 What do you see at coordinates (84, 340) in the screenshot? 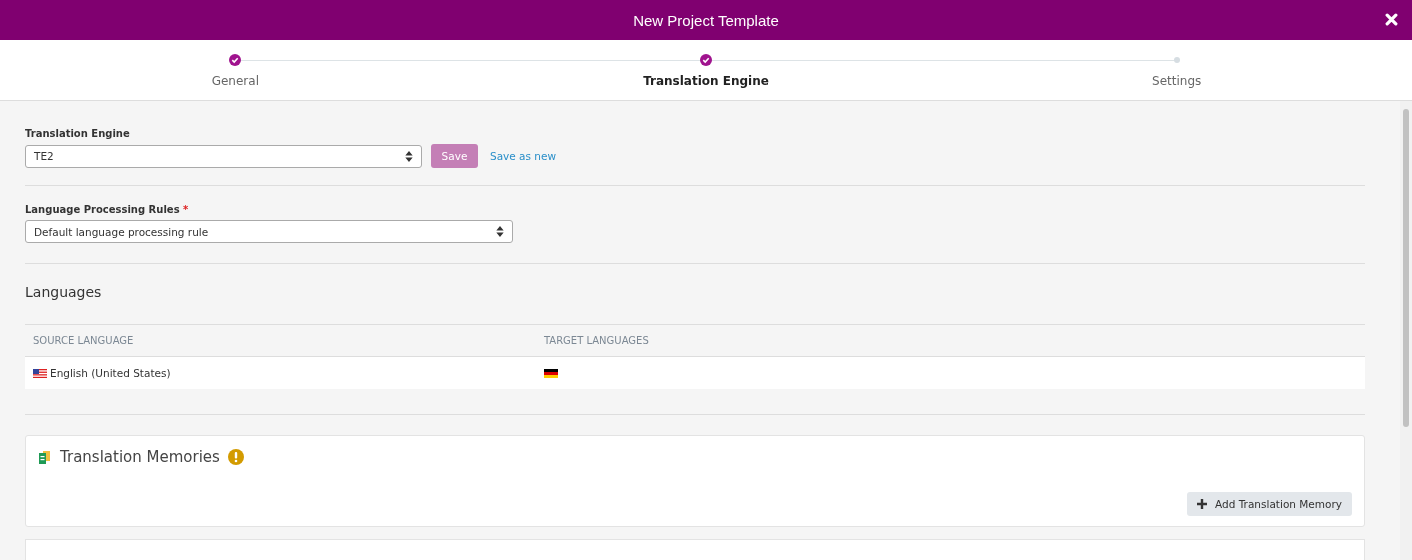
I see `column-header: SOURCE LANGUAGE` at bounding box center [84, 340].